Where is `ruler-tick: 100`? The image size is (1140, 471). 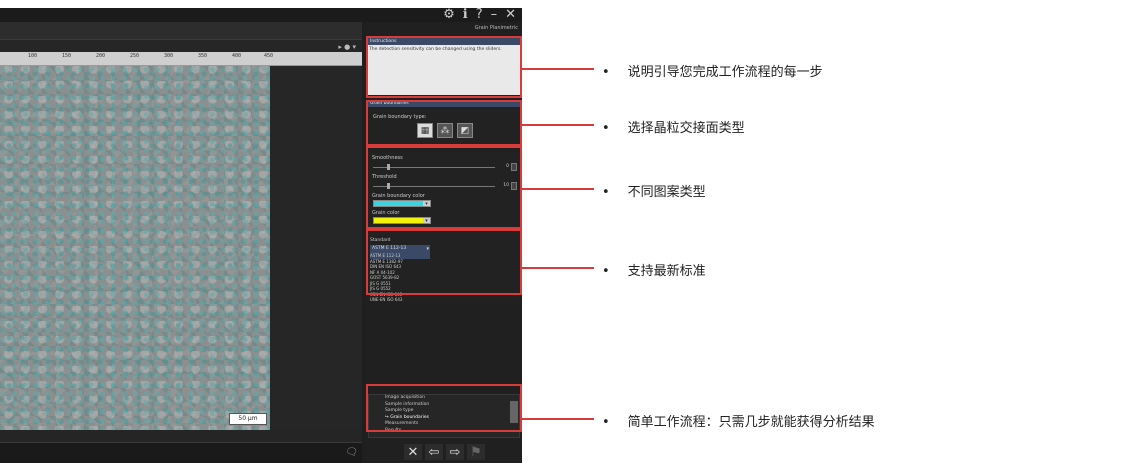
ruler-tick: 100 is located at coordinates (33, 56).